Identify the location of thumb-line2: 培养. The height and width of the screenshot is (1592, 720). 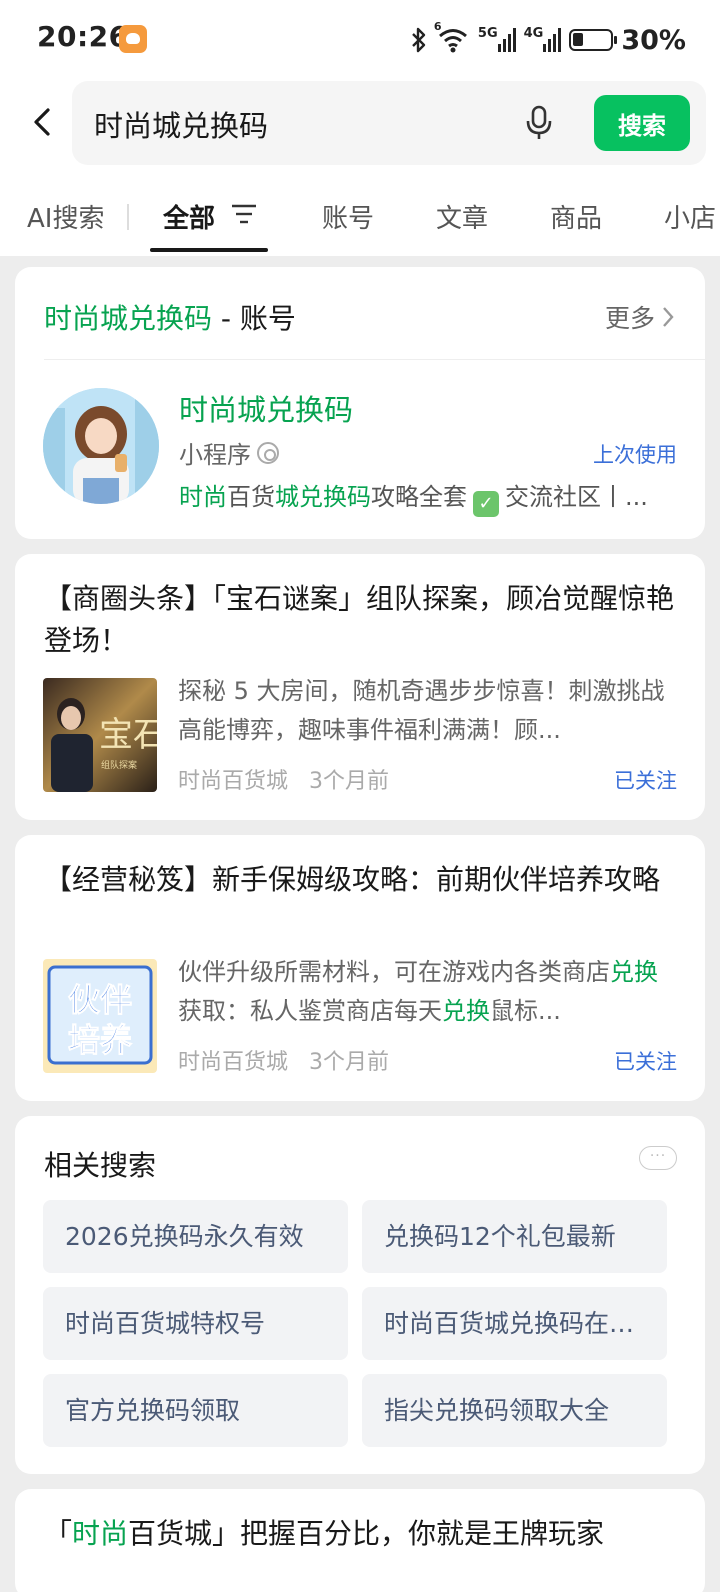
(100, 1040).